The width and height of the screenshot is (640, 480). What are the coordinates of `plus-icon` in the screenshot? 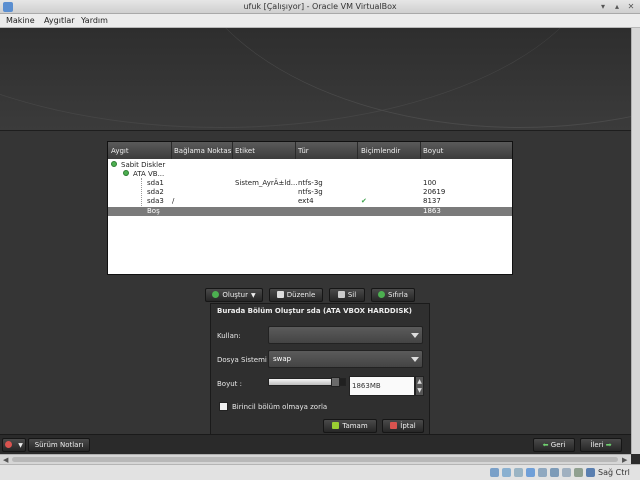 It's located at (216, 294).